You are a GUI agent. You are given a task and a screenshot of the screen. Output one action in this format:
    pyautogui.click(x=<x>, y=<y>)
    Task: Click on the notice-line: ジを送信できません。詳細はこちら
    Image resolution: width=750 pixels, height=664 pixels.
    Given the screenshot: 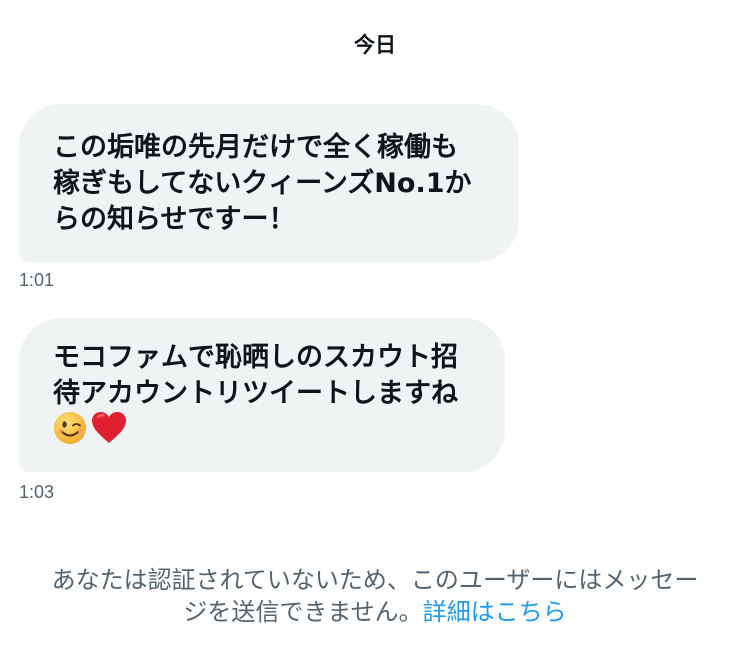 What is the action you would take?
    pyautogui.click(x=375, y=612)
    